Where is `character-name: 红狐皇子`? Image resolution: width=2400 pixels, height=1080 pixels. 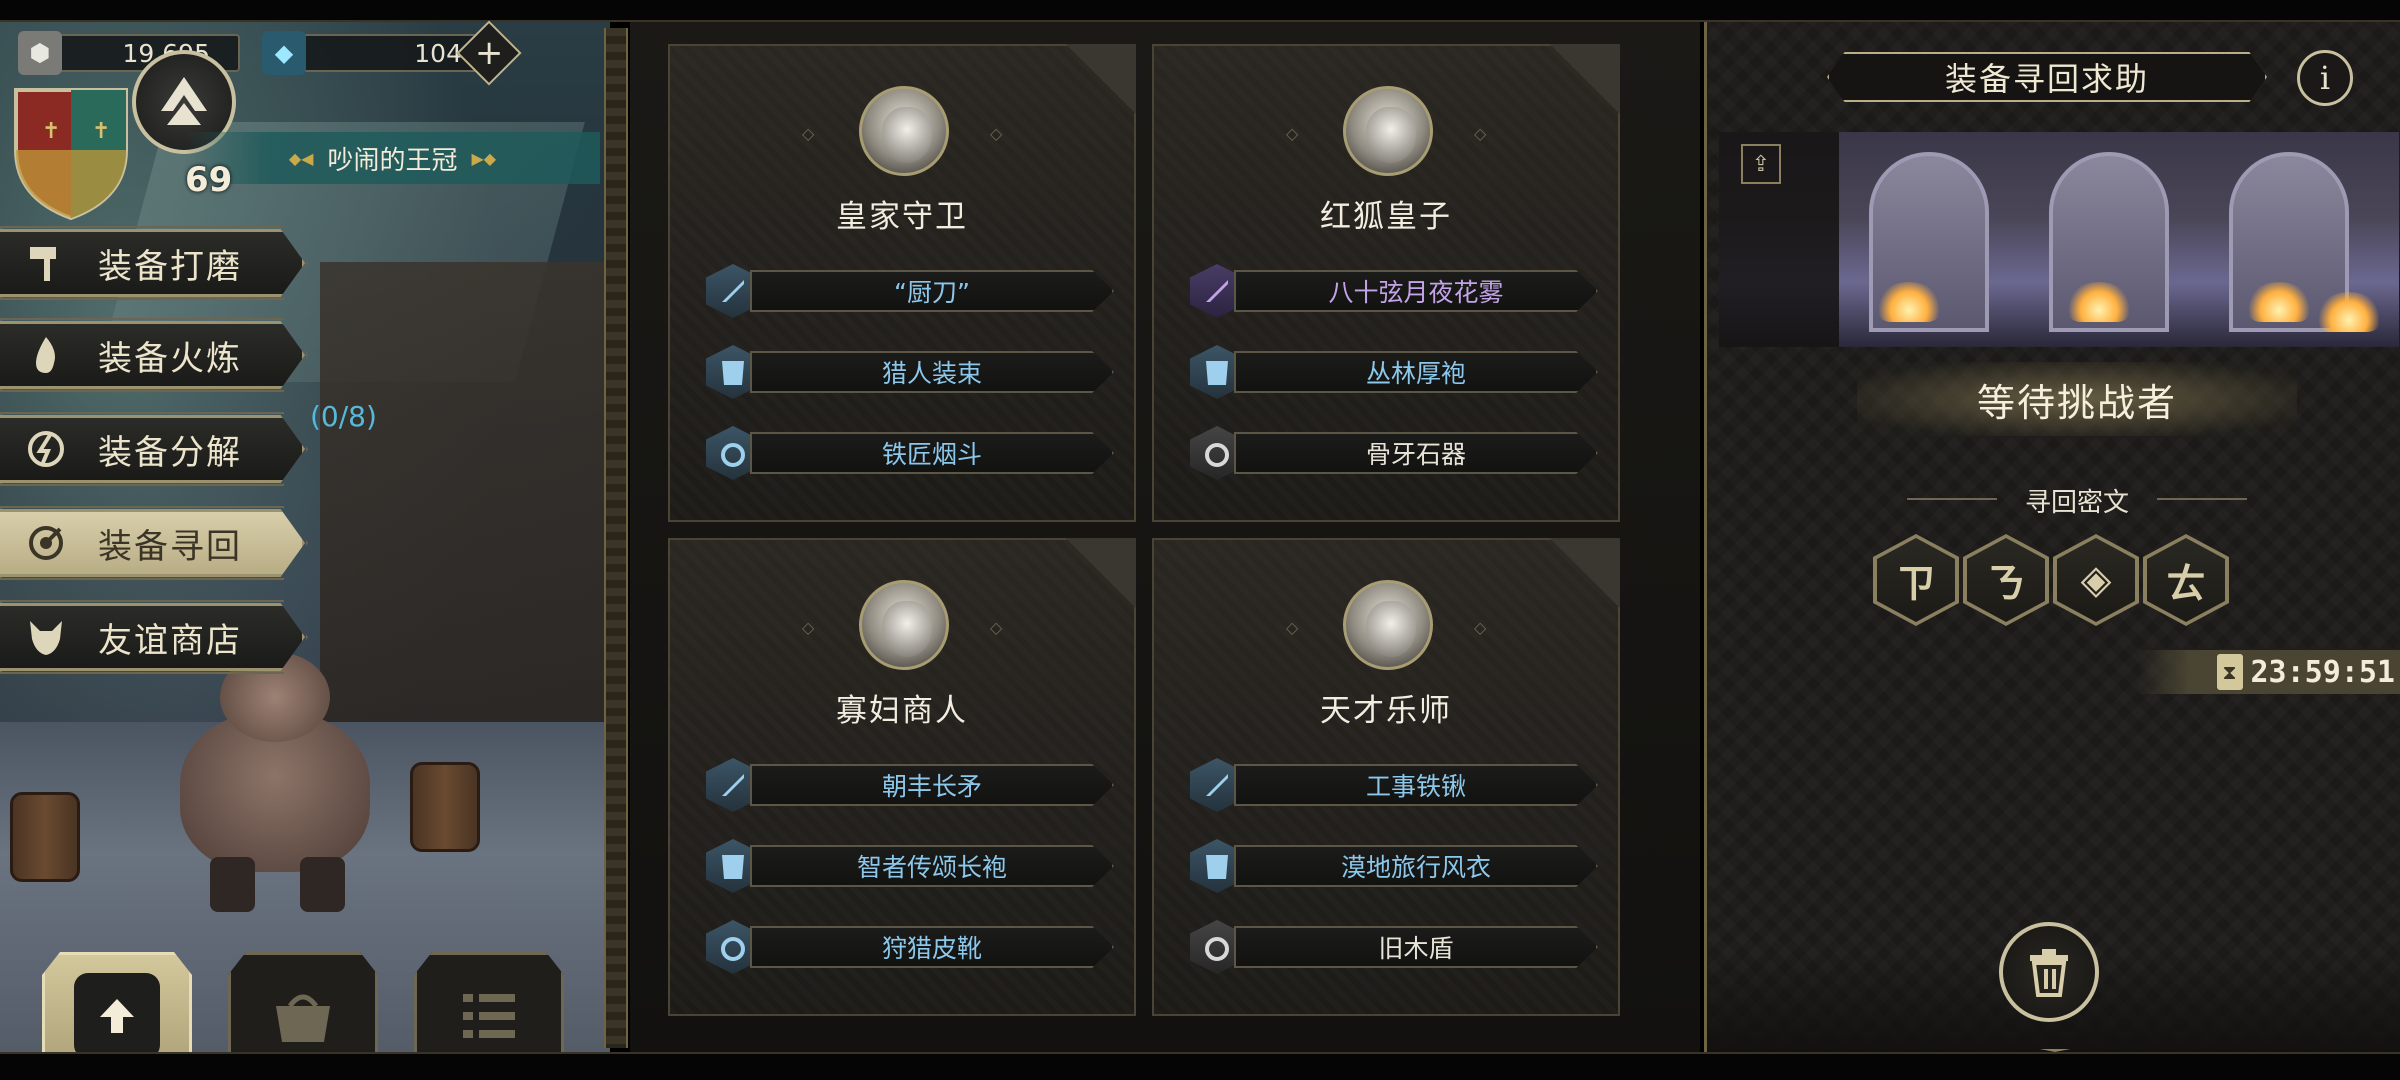
character-name: 红狐皇子 is located at coordinates (1386, 217).